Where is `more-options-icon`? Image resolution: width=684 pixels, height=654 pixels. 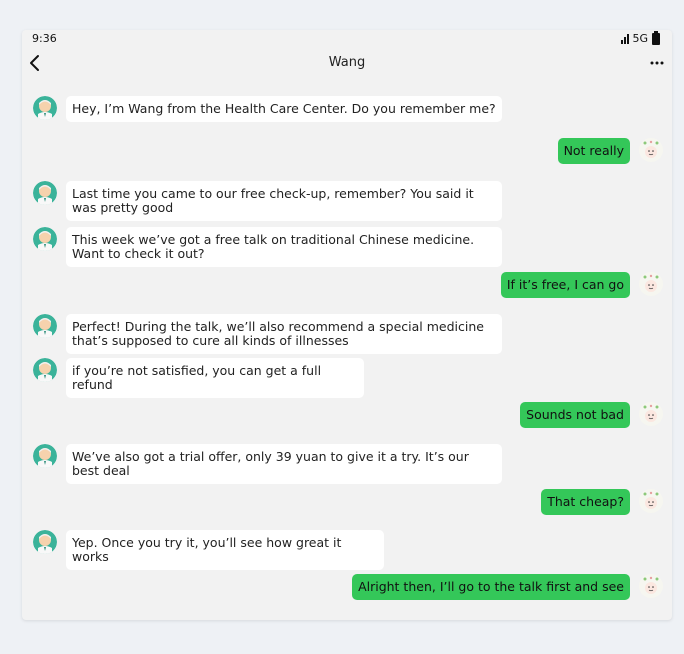
more-options-icon is located at coordinates (657, 63).